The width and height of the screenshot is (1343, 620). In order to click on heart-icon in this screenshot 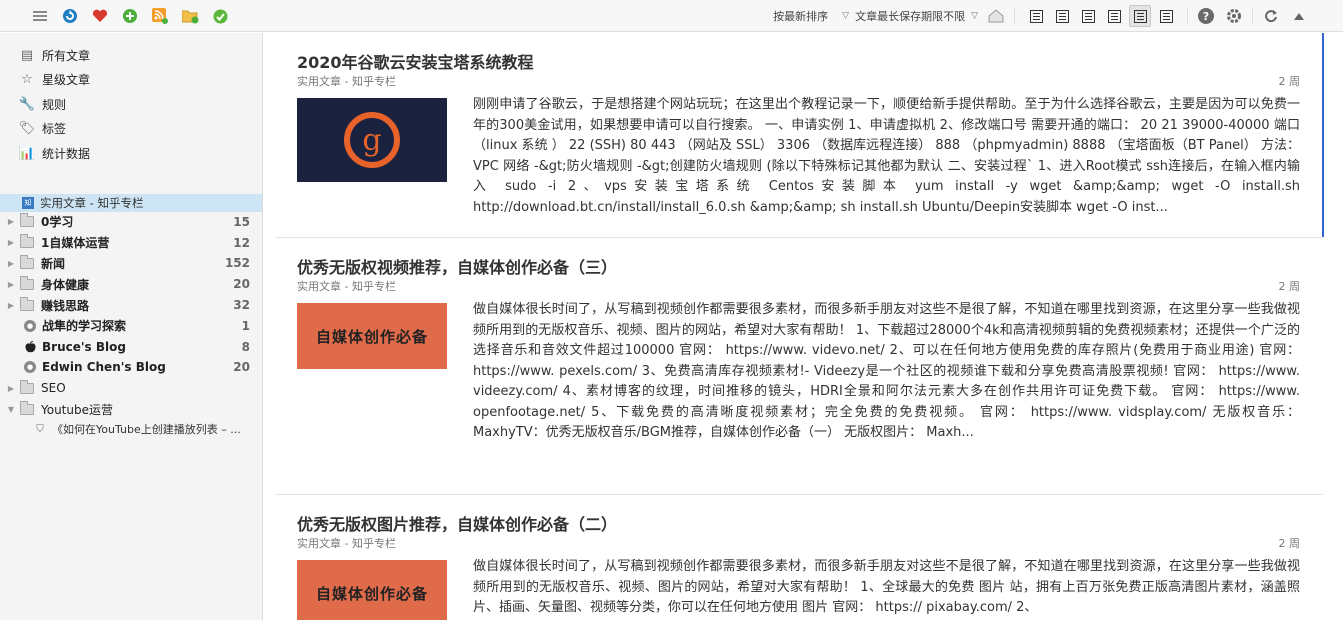, I will do `click(100, 16)`.